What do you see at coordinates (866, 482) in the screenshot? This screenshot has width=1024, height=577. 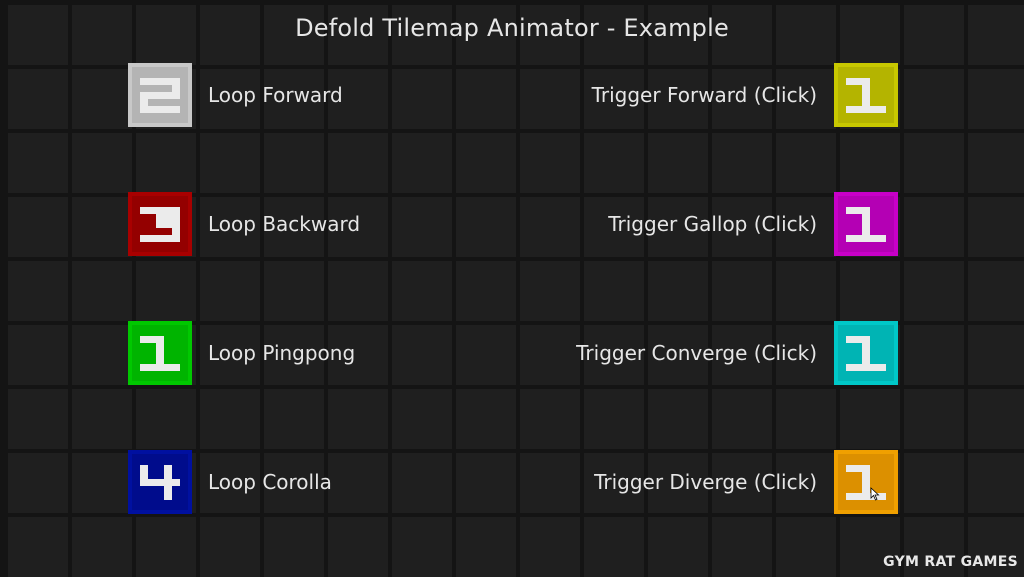 I see `trigger-diverge-tile-icon` at bounding box center [866, 482].